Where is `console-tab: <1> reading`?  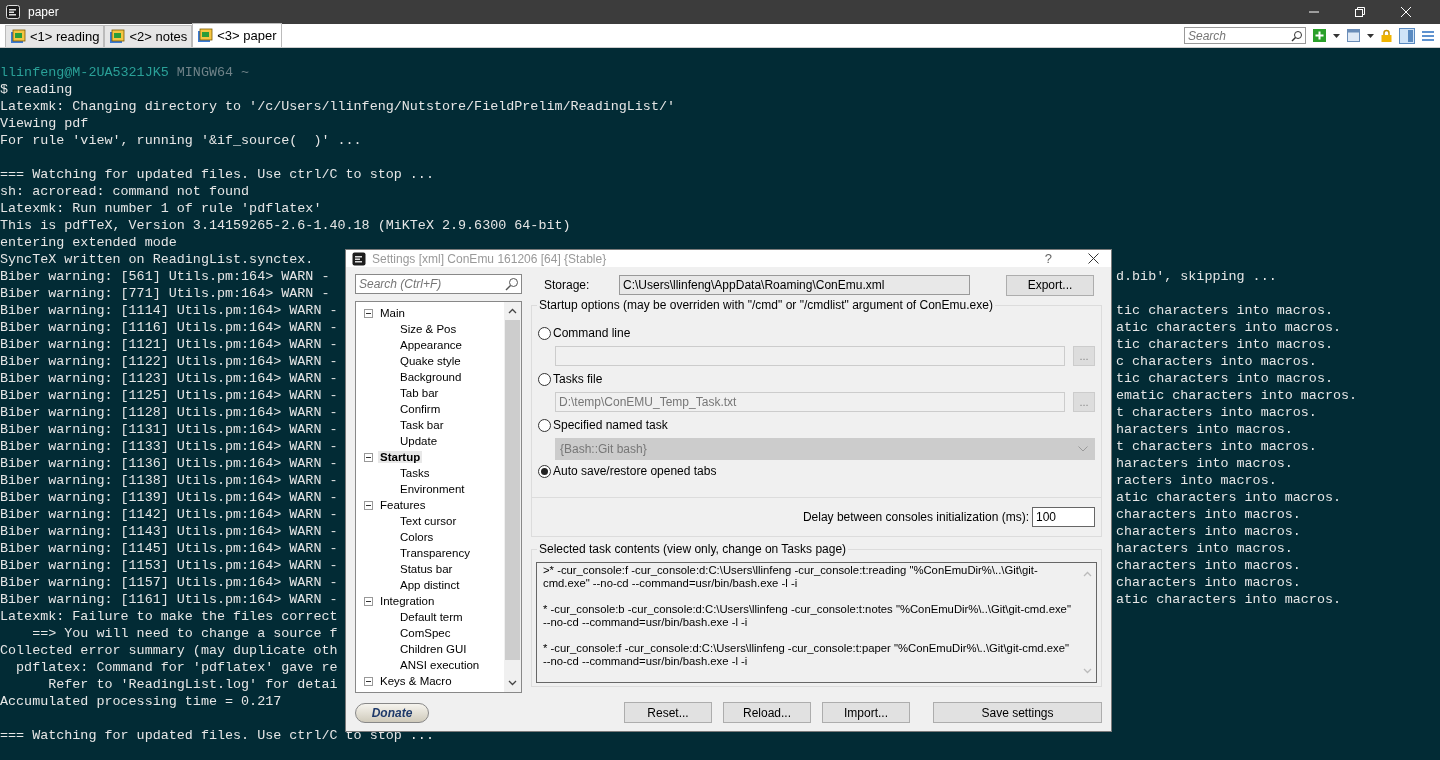 console-tab: <1> reading is located at coordinates (55, 36).